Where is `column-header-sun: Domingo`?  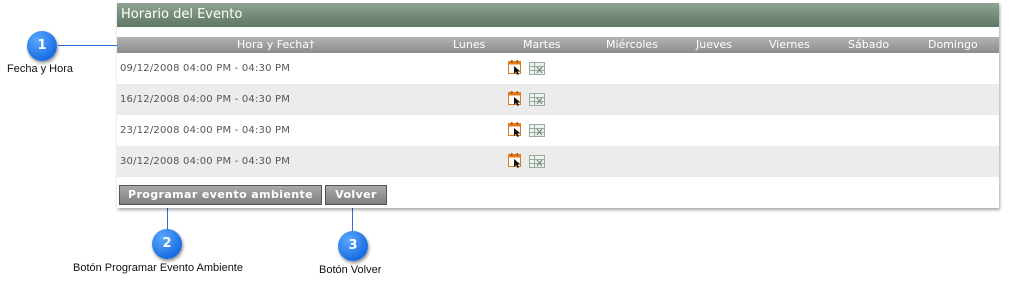
column-header-sun: Domingo is located at coordinates (953, 44).